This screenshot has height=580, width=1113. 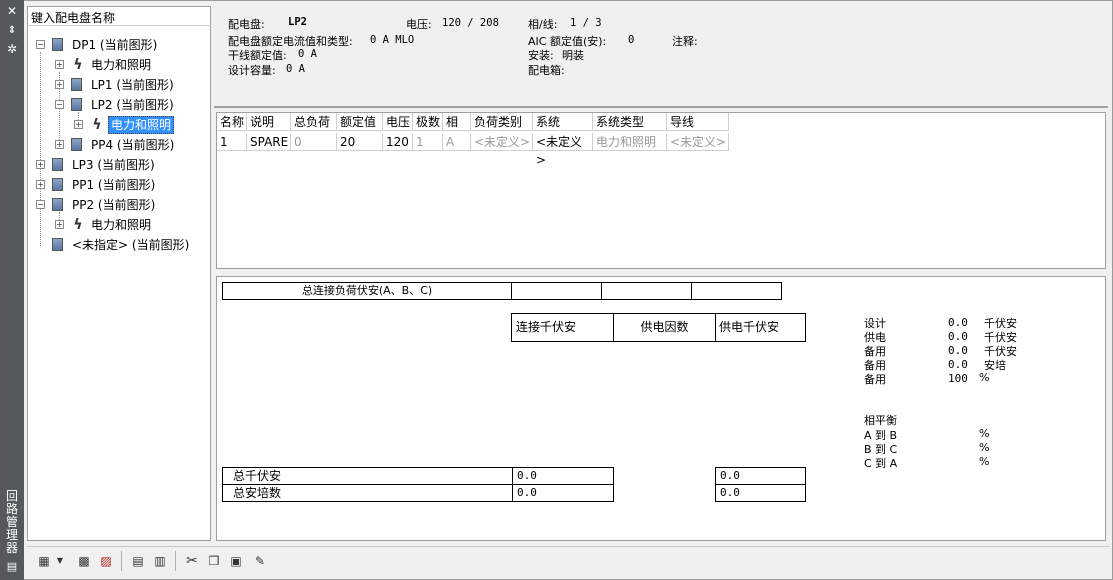 I want to click on tree-node-dp1: − DP1 (当前图形), so click(x=121, y=45).